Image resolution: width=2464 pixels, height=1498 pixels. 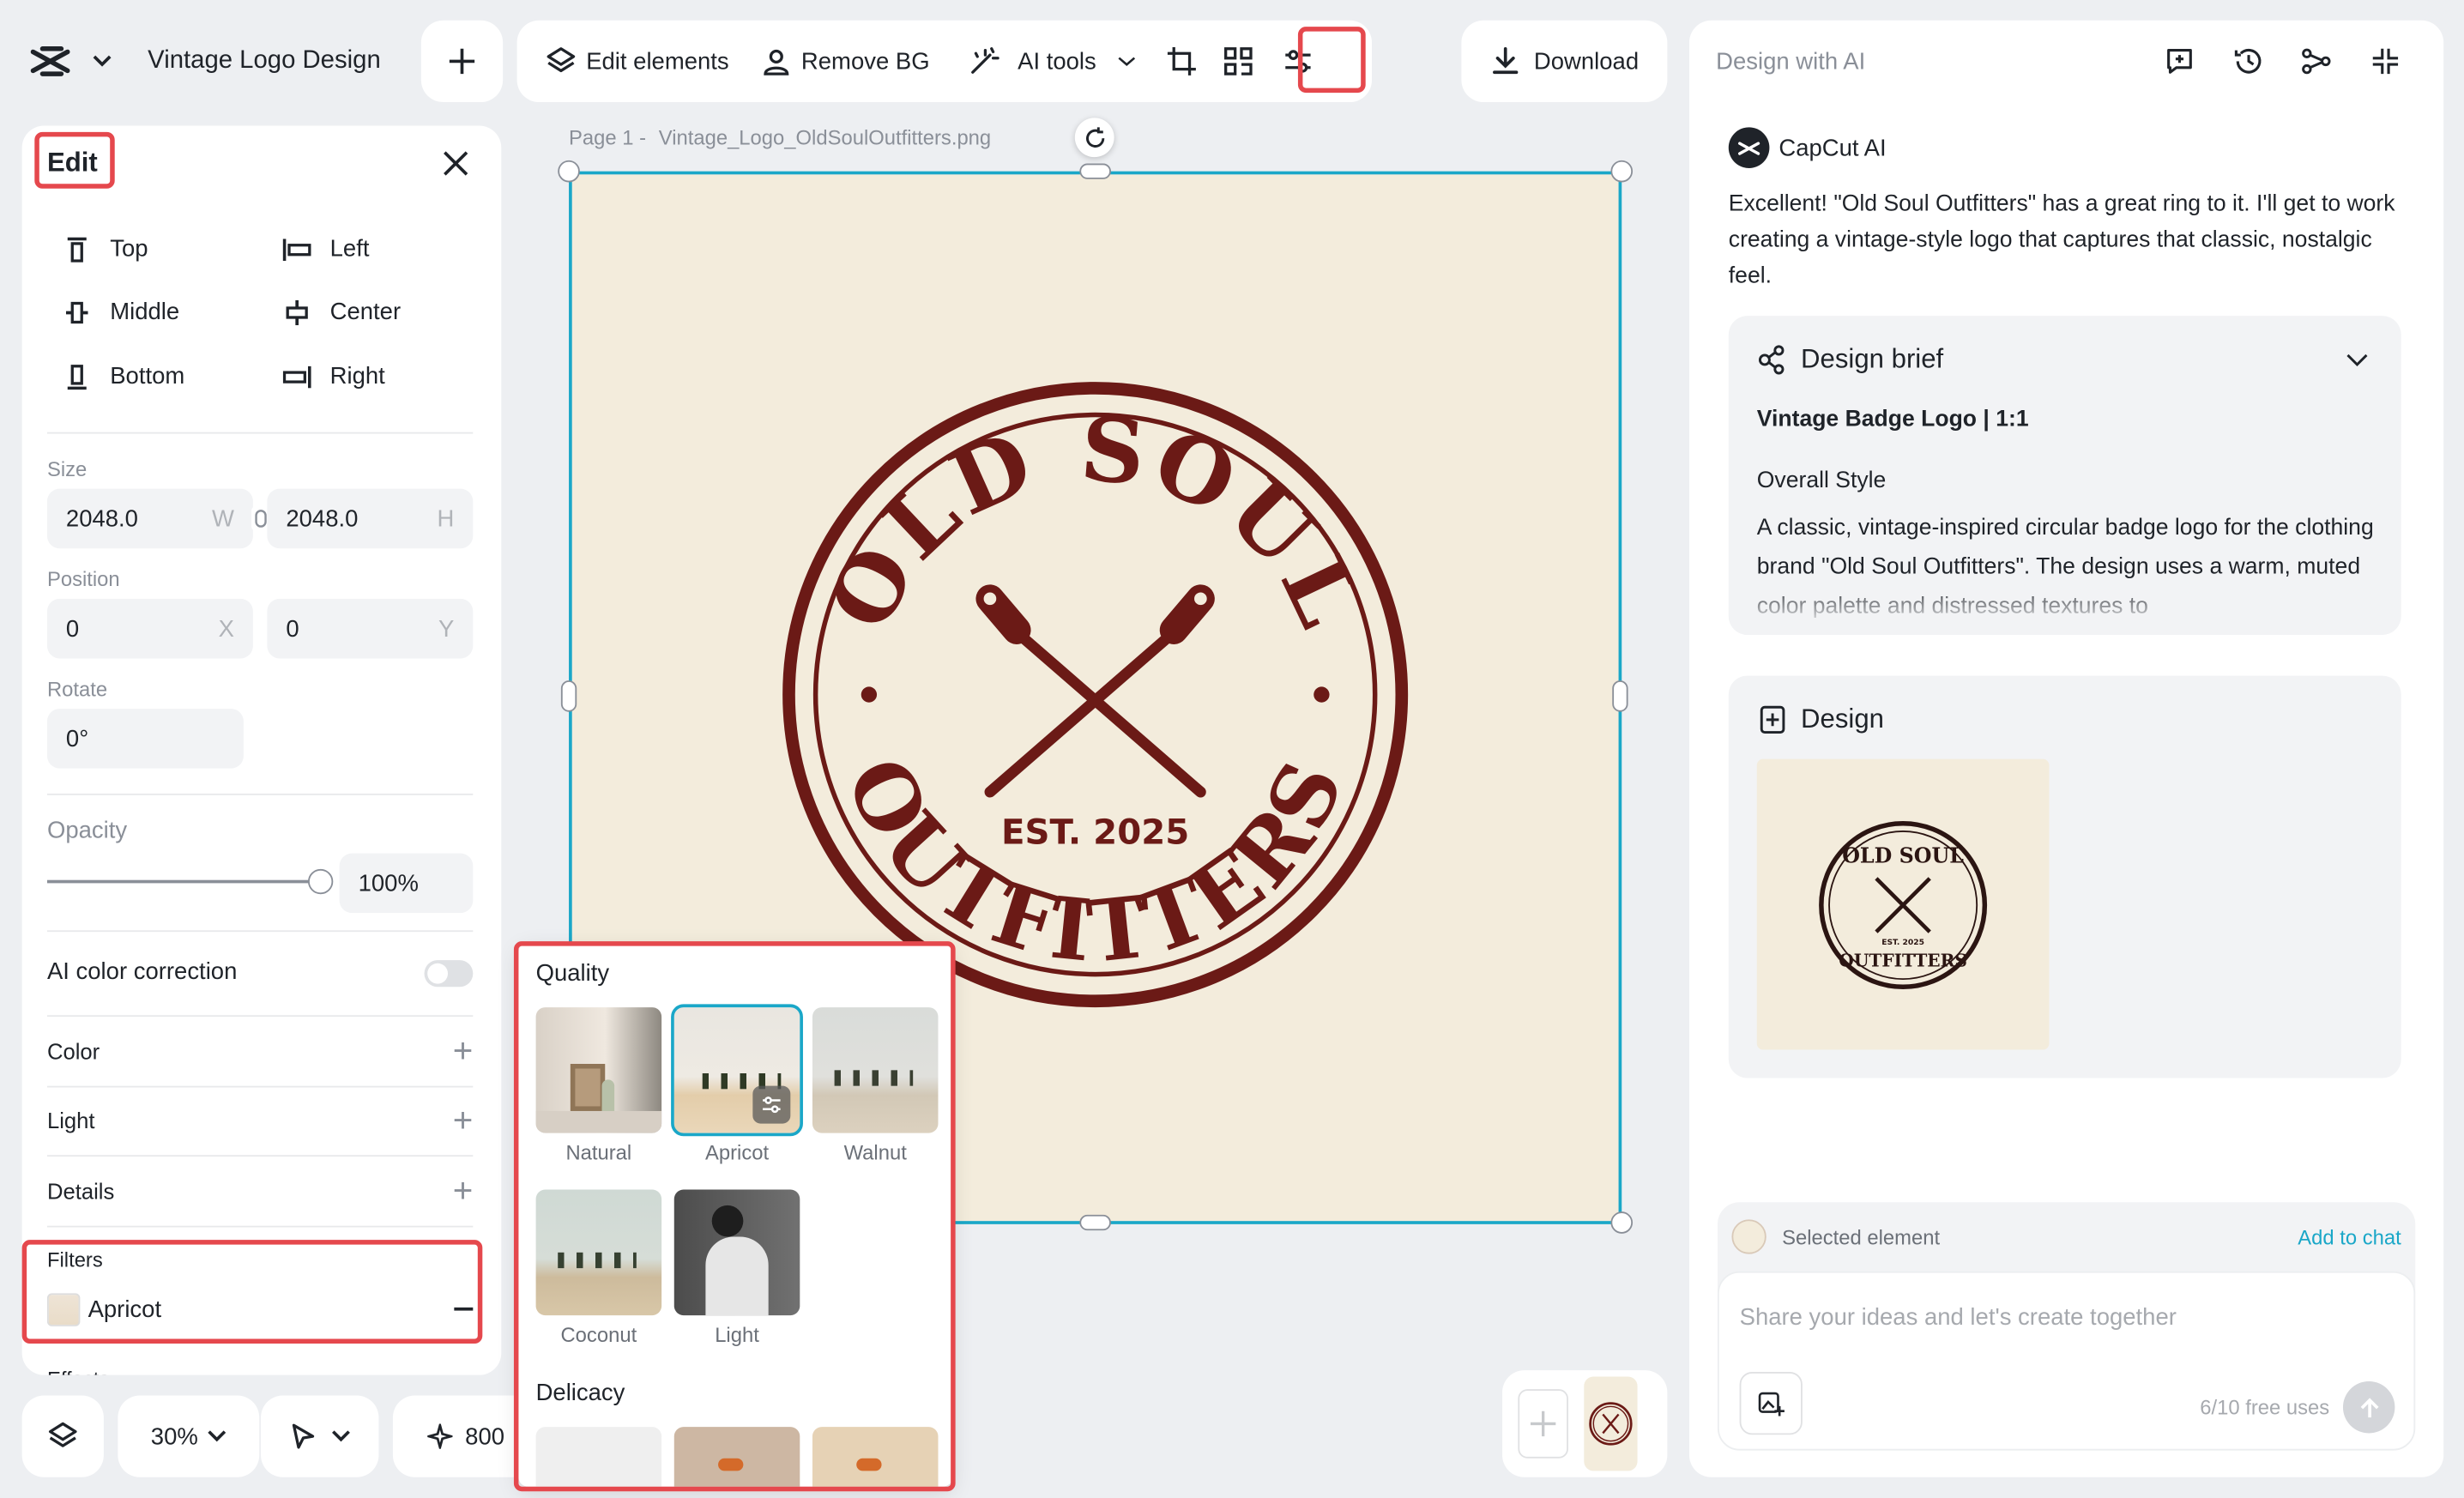 I want to click on align-left-icon, so click(x=296, y=249).